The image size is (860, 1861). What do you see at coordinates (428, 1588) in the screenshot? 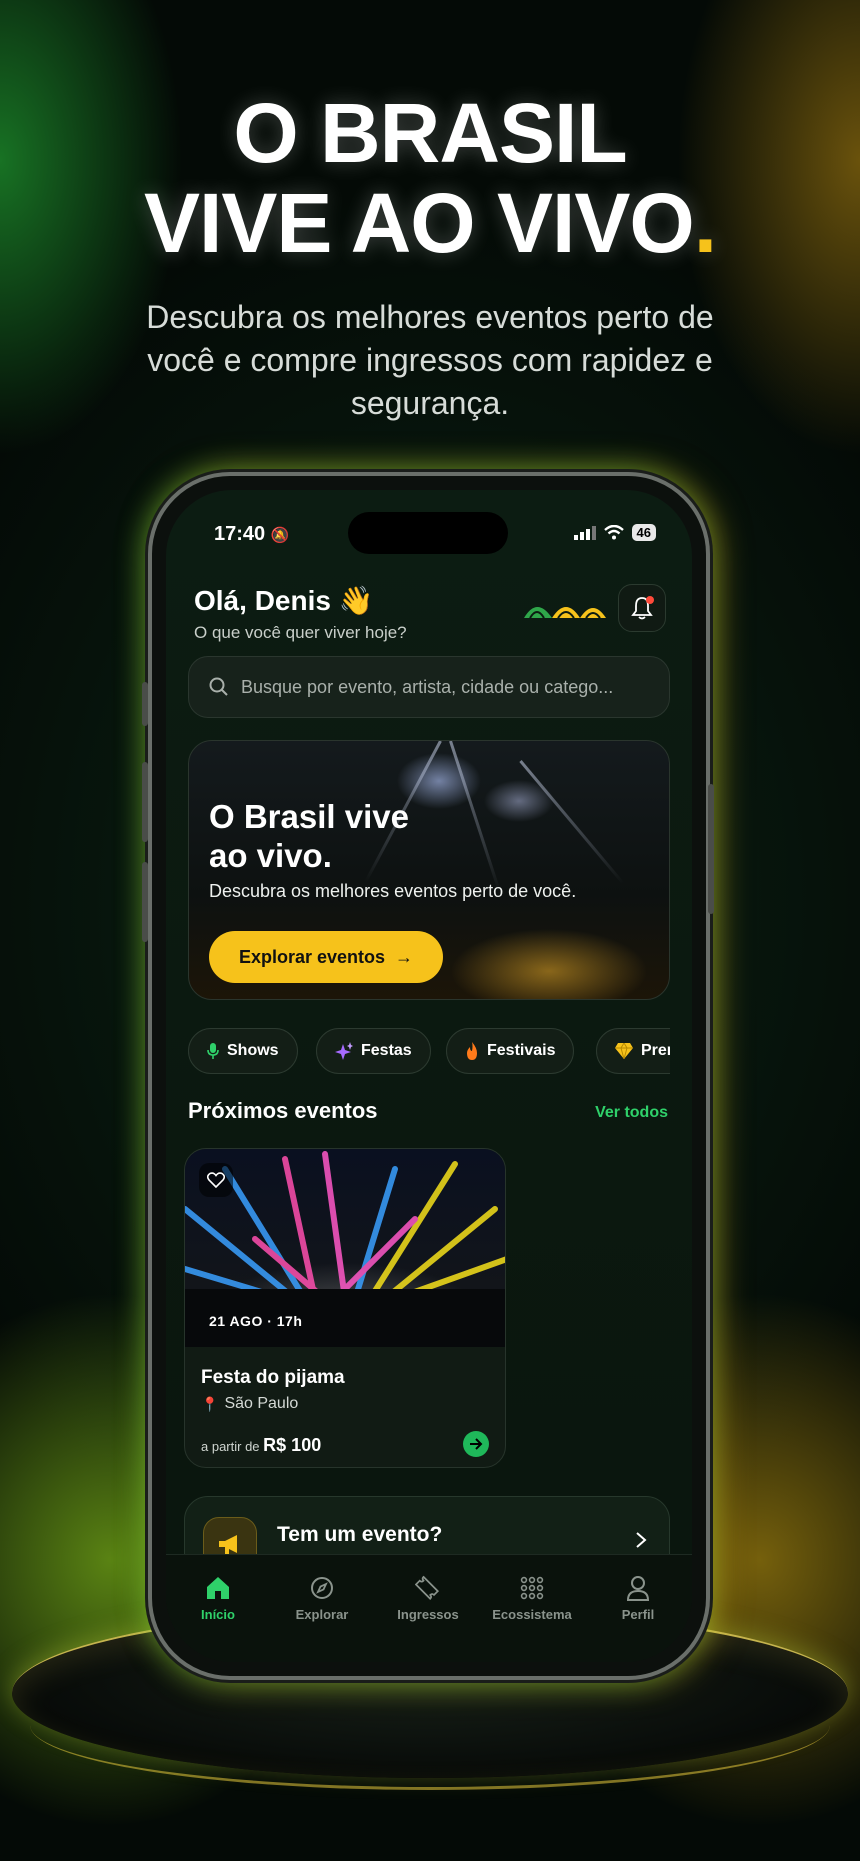
I see `ticket-icon` at bounding box center [428, 1588].